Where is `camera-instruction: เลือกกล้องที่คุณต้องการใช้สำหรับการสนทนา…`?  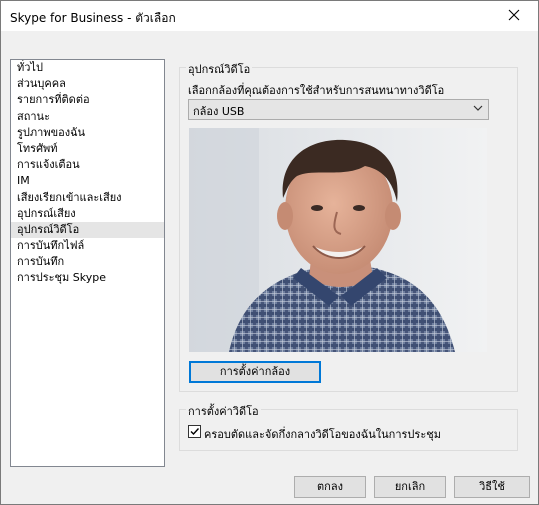 camera-instruction: เลือกกล้องที่คุณต้องการใช้สำหรับการสนทนา… is located at coordinates (316, 90).